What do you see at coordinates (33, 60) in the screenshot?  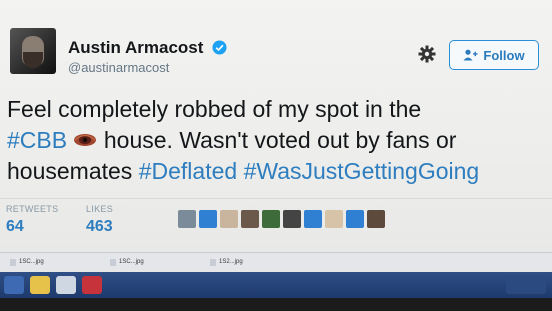 I see `avatar-beard` at bounding box center [33, 60].